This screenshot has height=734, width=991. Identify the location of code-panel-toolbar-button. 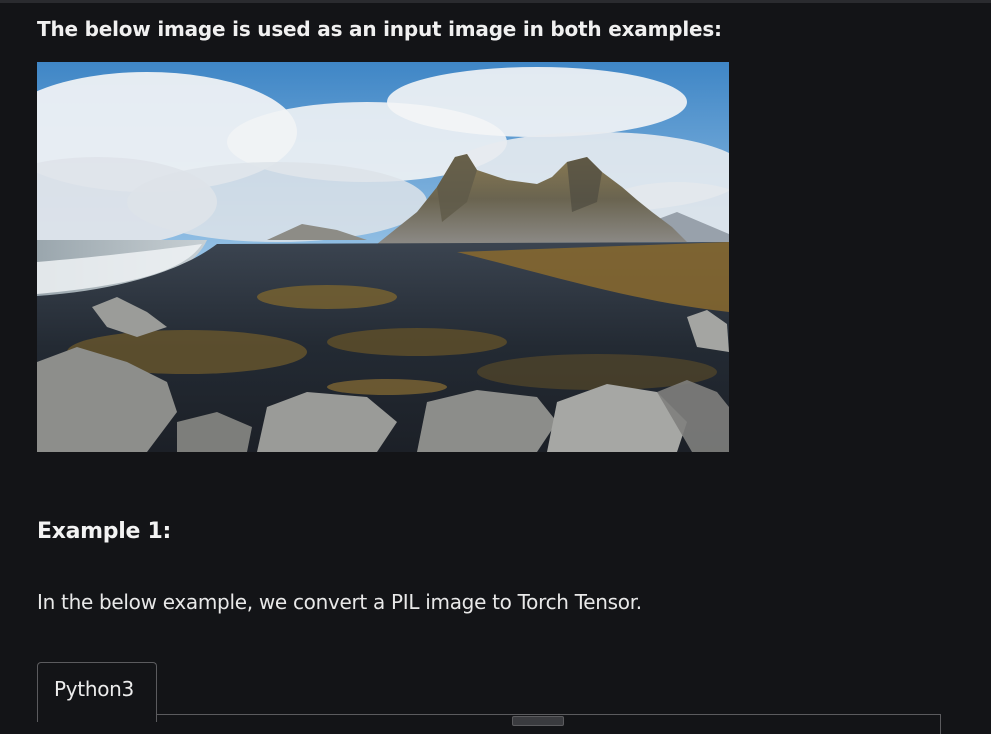
(538, 721).